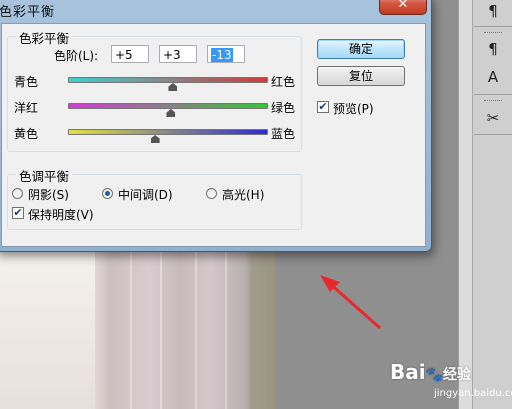 The width and height of the screenshot is (512, 409). I want to click on magenta-green-slider, so click(168, 110).